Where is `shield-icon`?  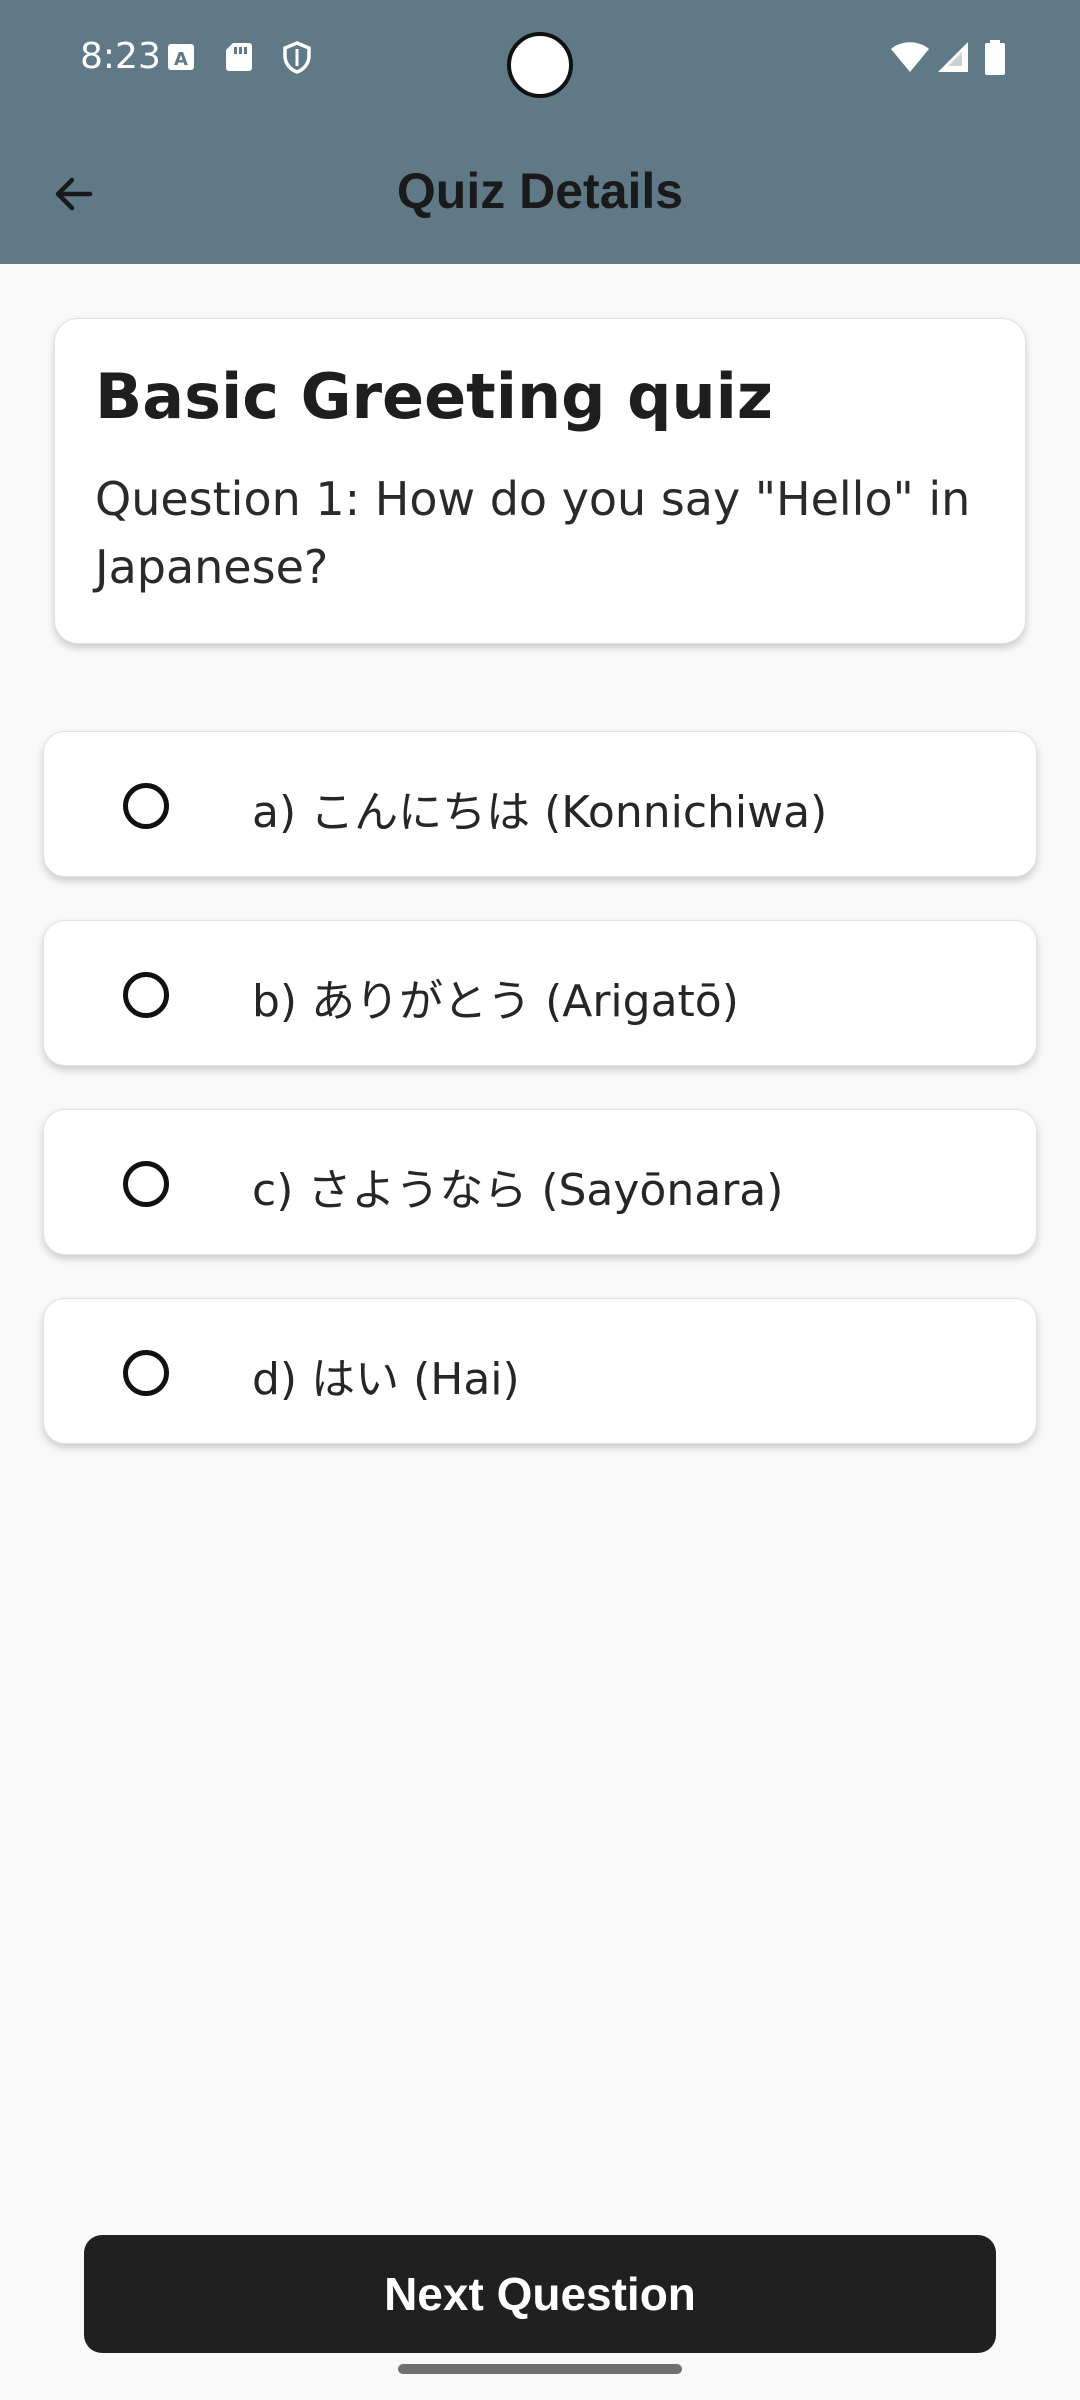 shield-icon is located at coordinates (297, 57).